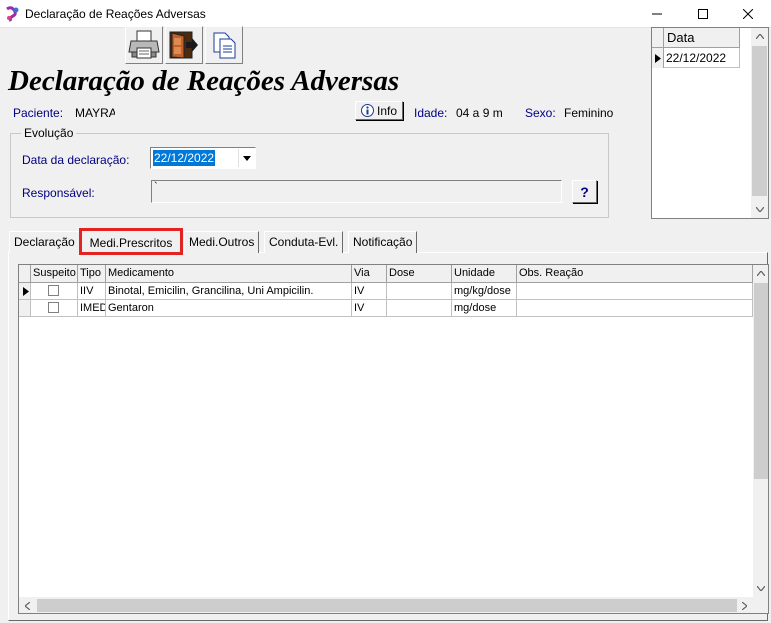  I want to click on sexo-value: Feminino, so click(589, 113).